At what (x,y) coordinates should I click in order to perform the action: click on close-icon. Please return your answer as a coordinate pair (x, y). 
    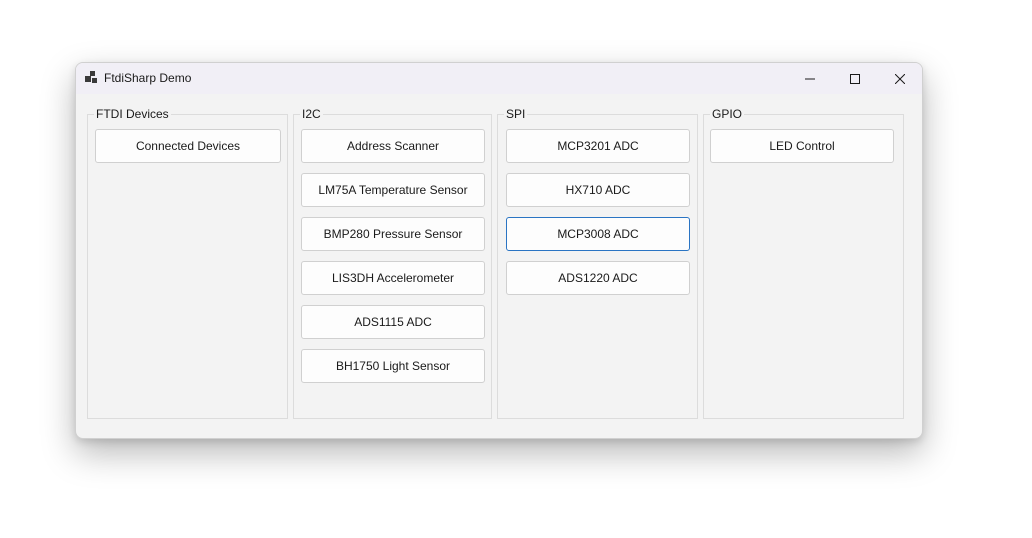
    Looking at the image, I should click on (899, 78).